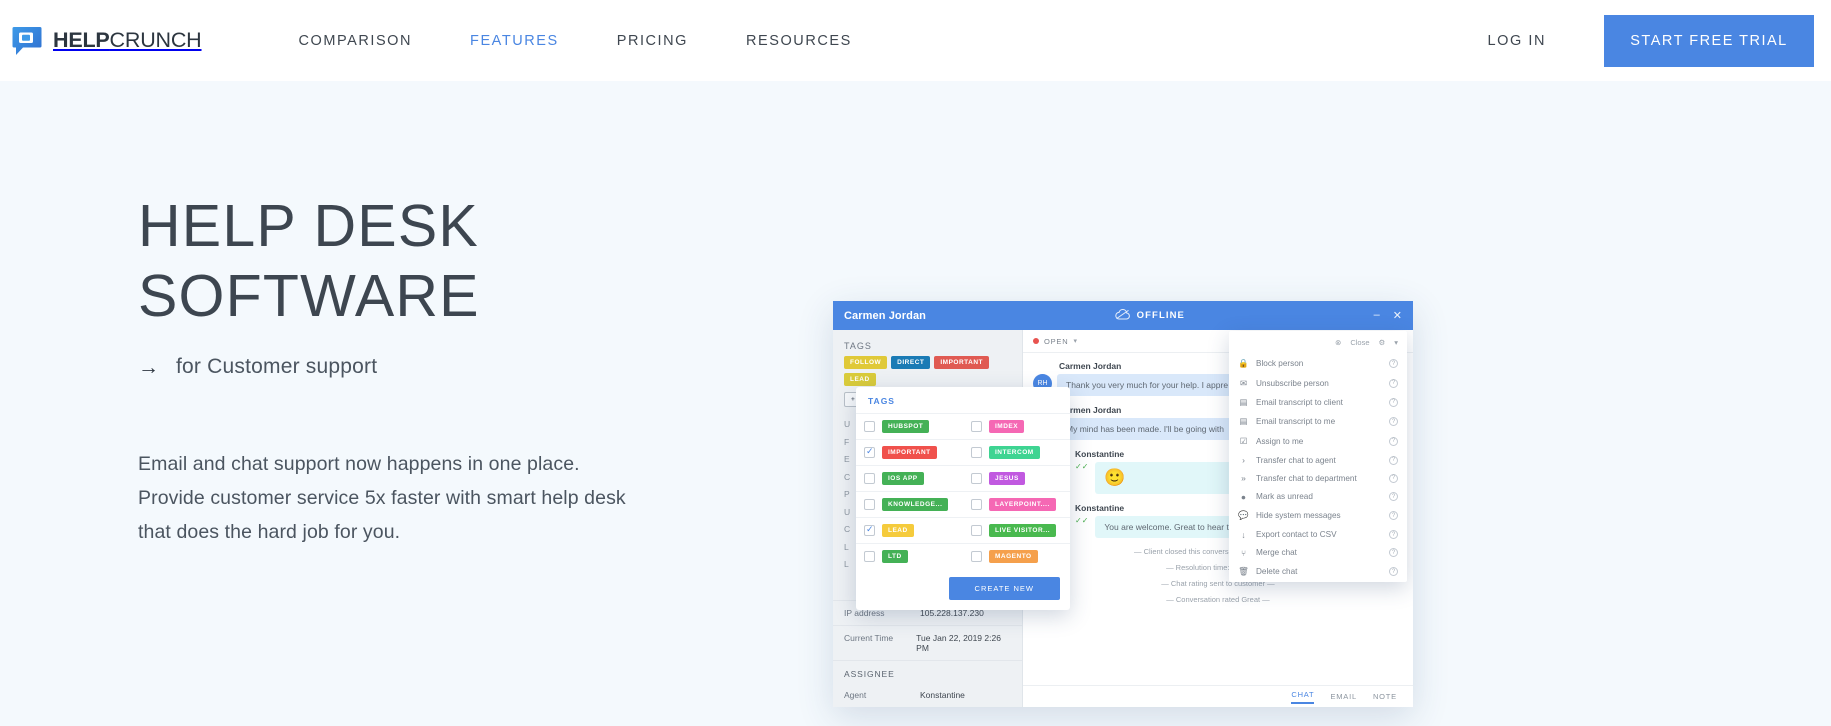  I want to click on menu-item-label: Block person, so click(1280, 364).